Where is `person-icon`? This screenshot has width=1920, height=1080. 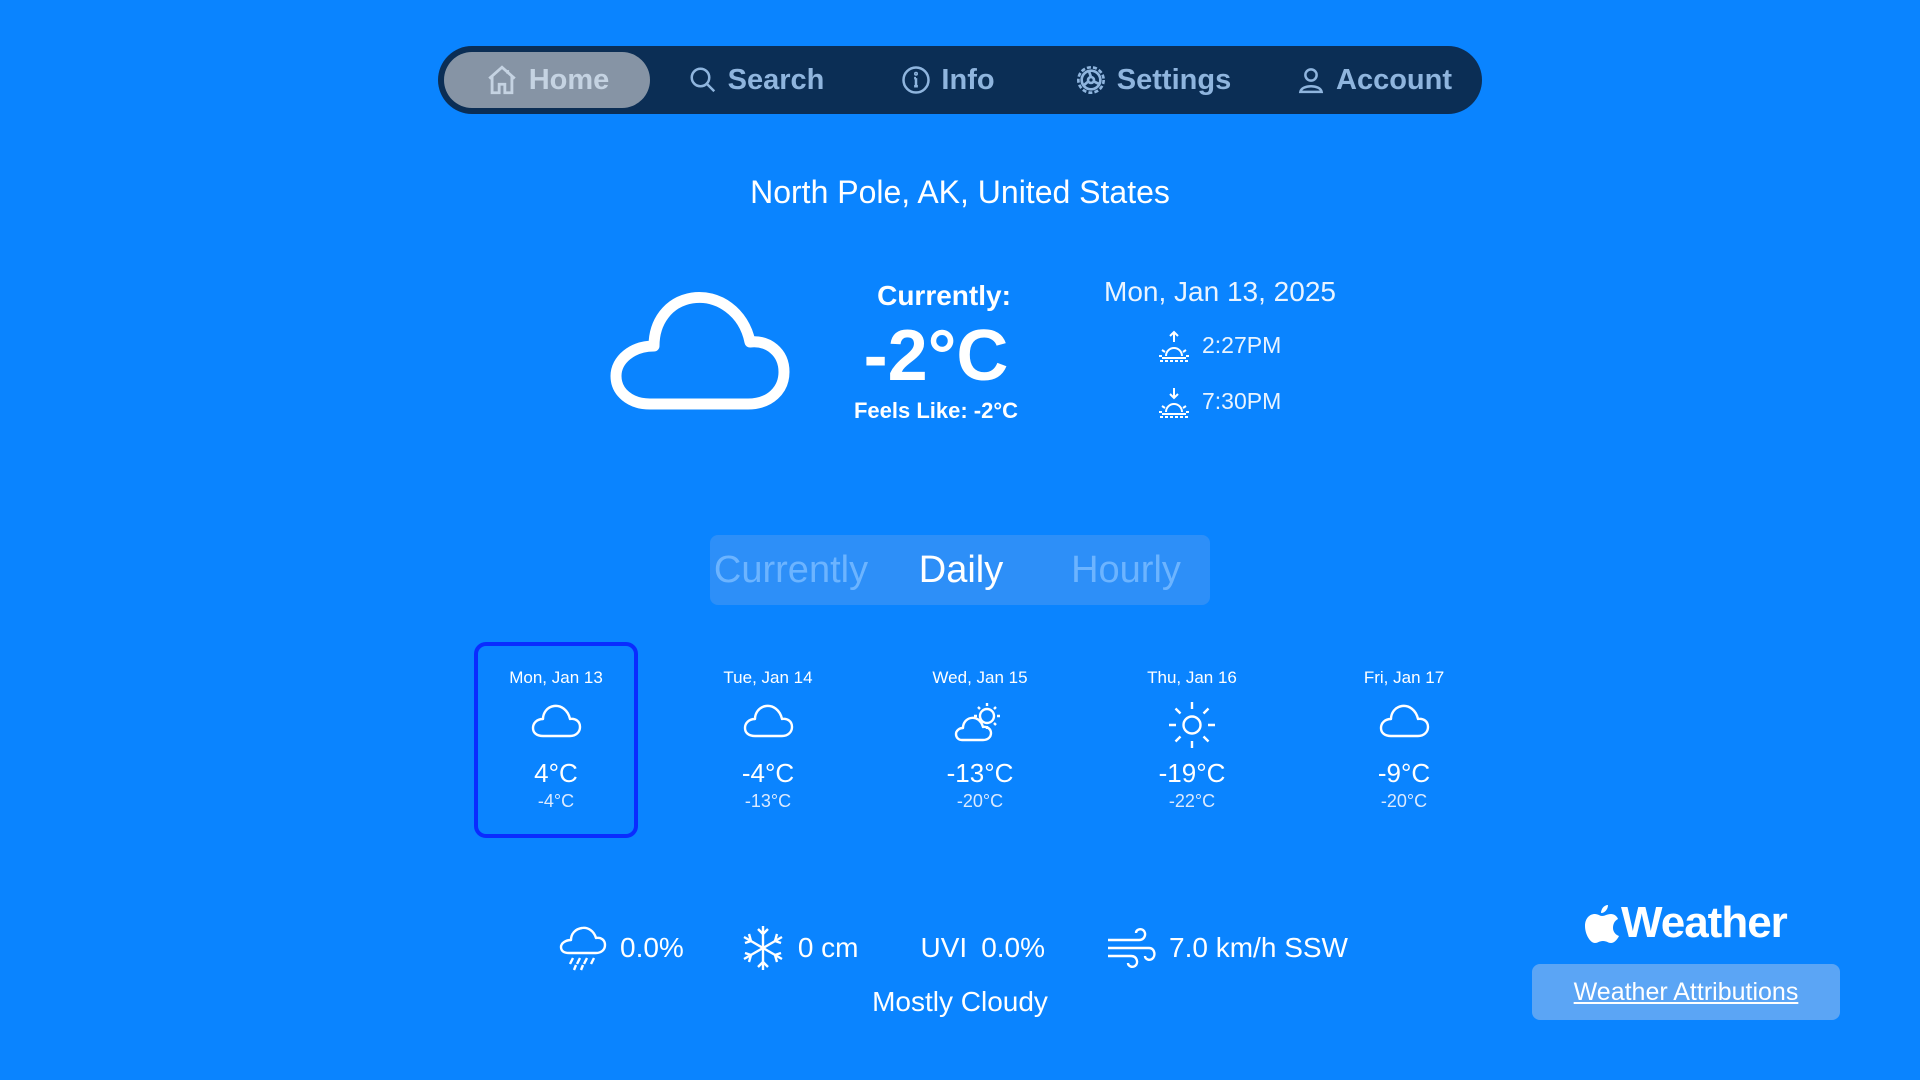 person-icon is located at coordinates (1311, 80).